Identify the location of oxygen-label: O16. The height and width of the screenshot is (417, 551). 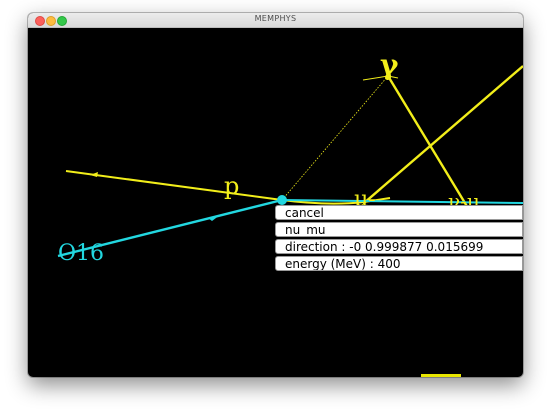
(81, 253).